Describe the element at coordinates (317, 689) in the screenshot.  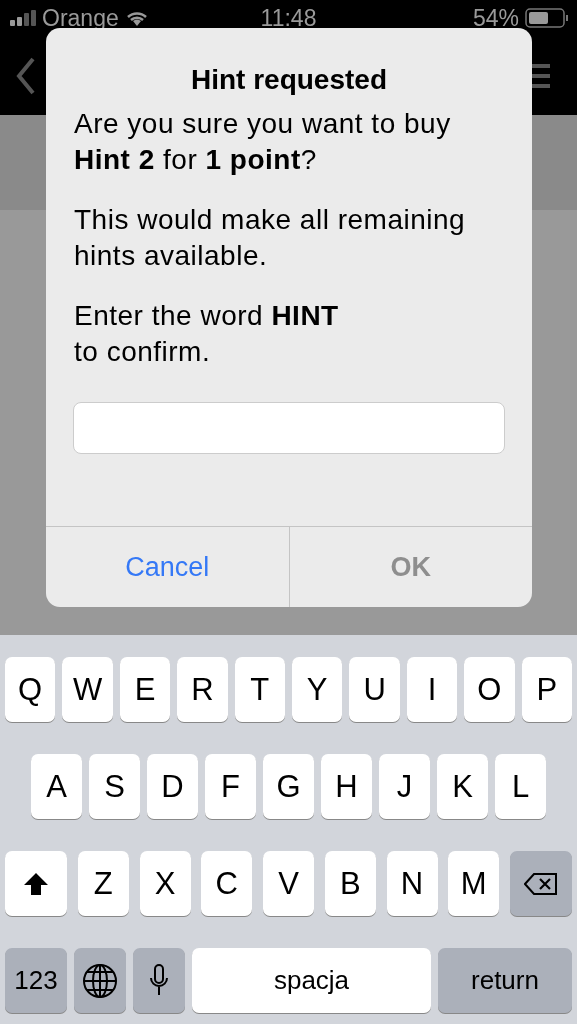
I see `letter-key: Y` at that location.